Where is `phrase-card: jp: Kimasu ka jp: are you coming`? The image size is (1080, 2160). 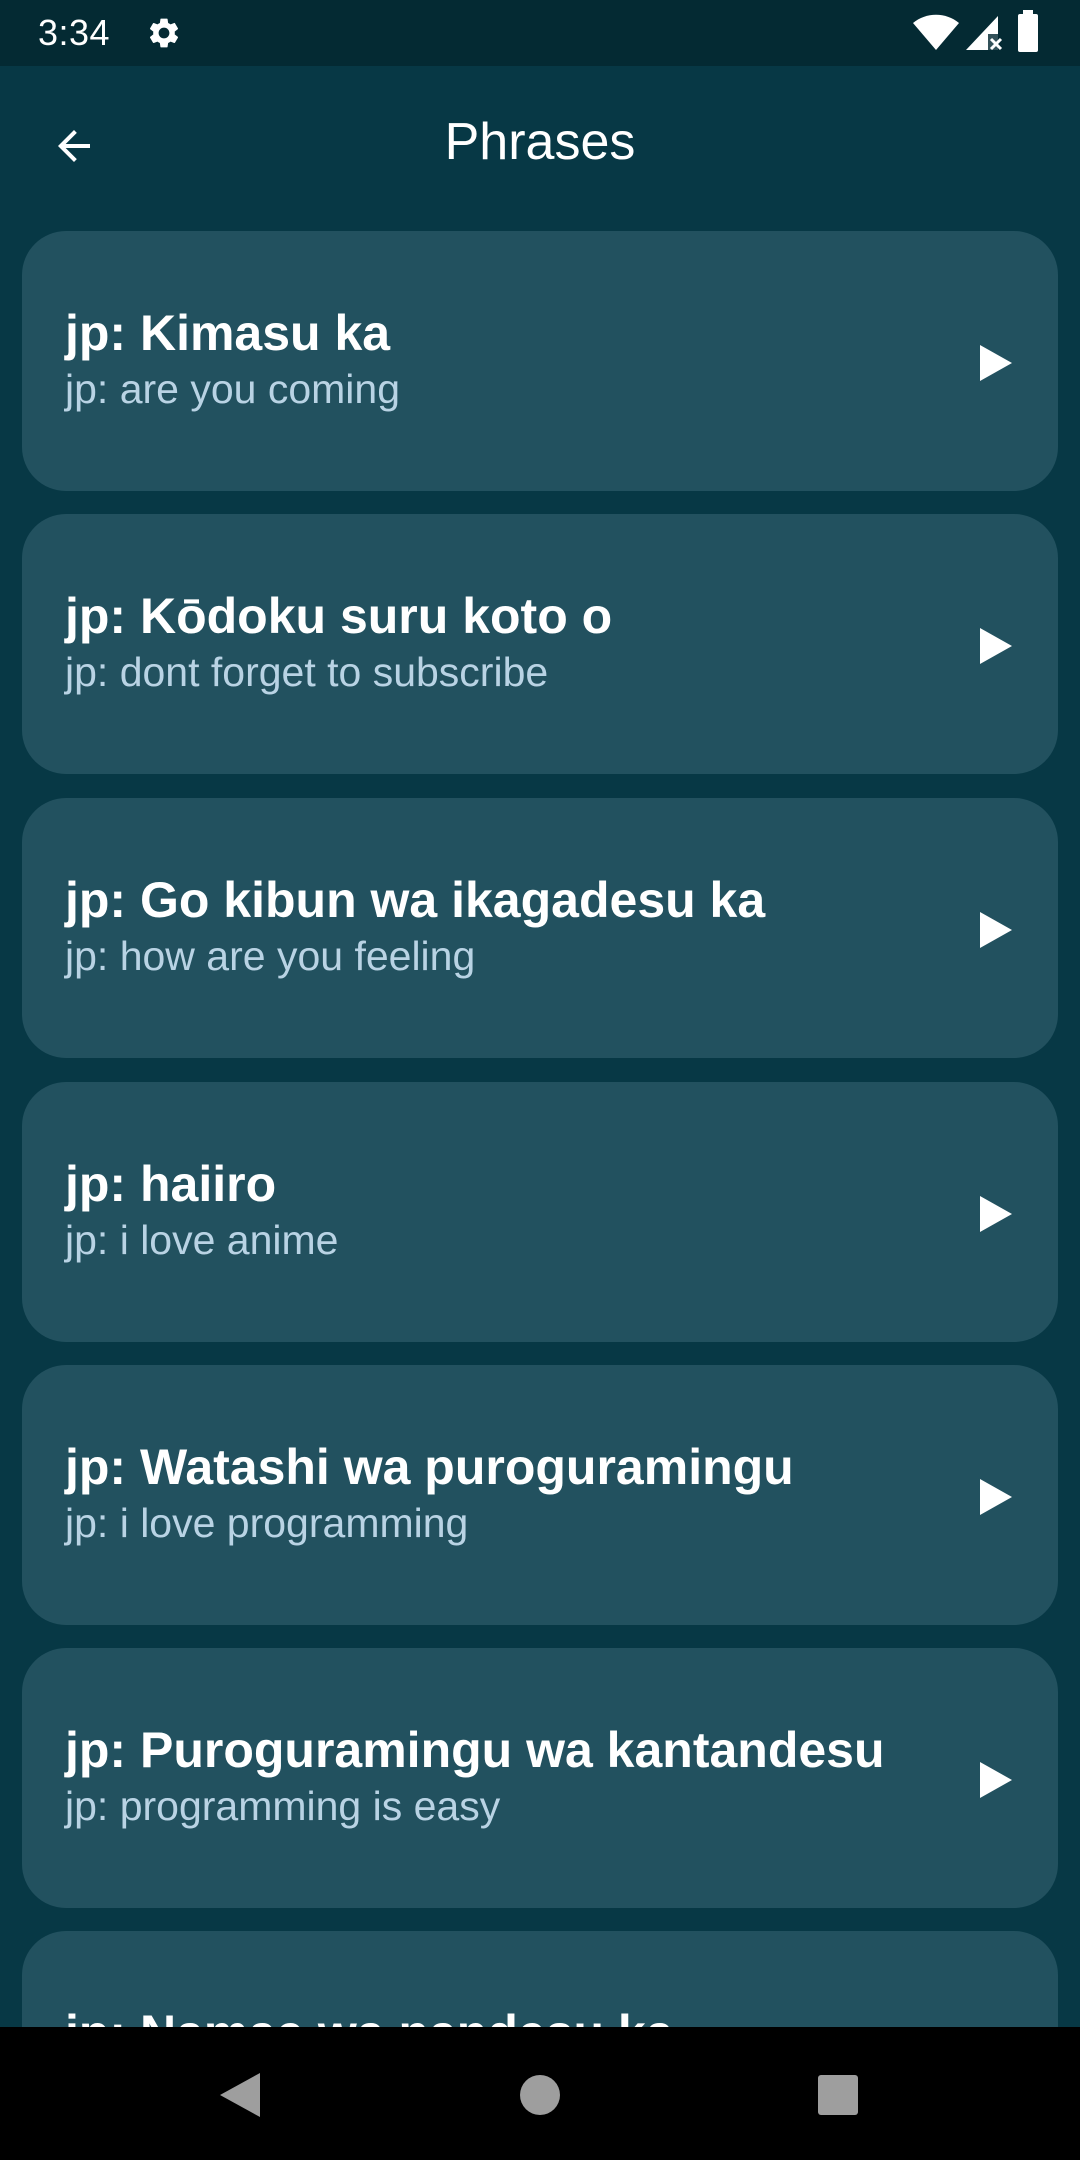
phrase-card: jp: Kimasu ka jp: are you coming is located at coordinates (540, 361).